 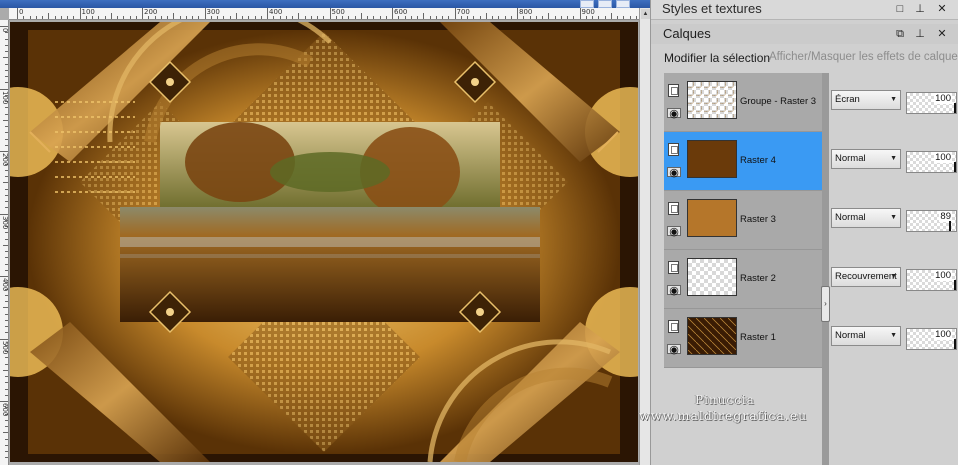 What do you see at coordinates (623, 4) in the screenshot?
I see `close-window-button` at bounding box center [623, 4].